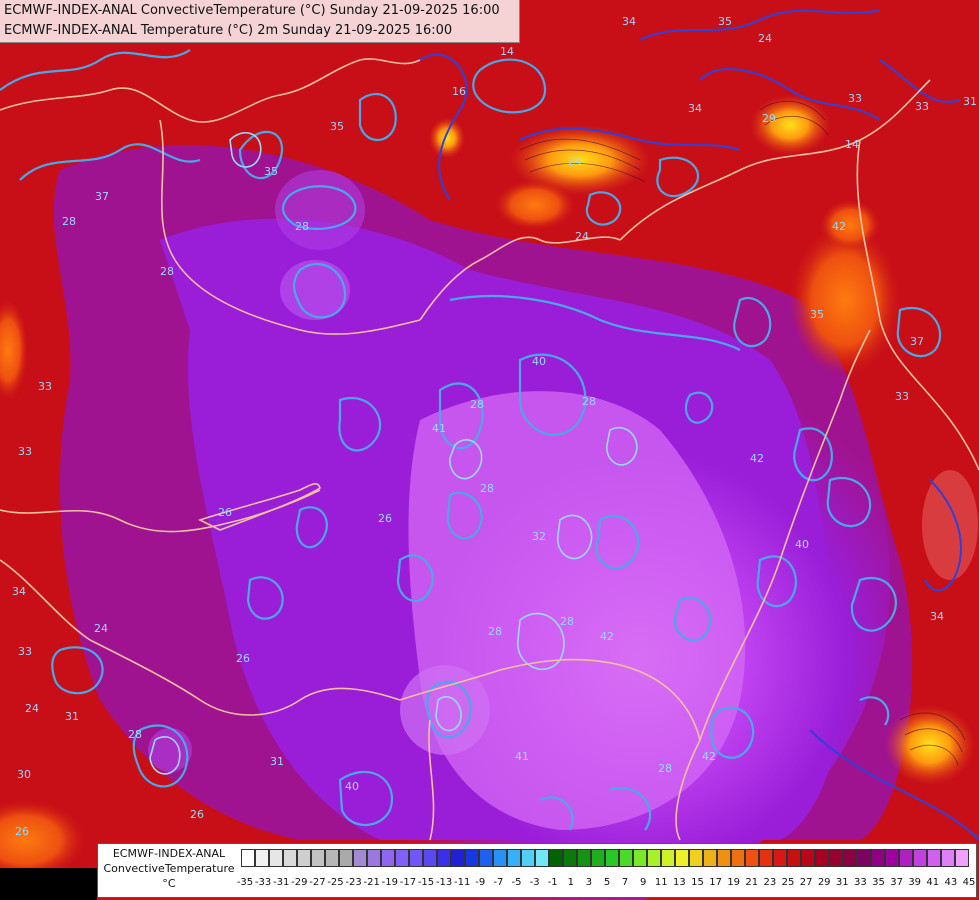 The width and height of the screenshot is (979, 900). What do you see at coordinates (752, 882) in the screenshot?
I see `legend-tick-label: 21` at bounding box center [752, 882].